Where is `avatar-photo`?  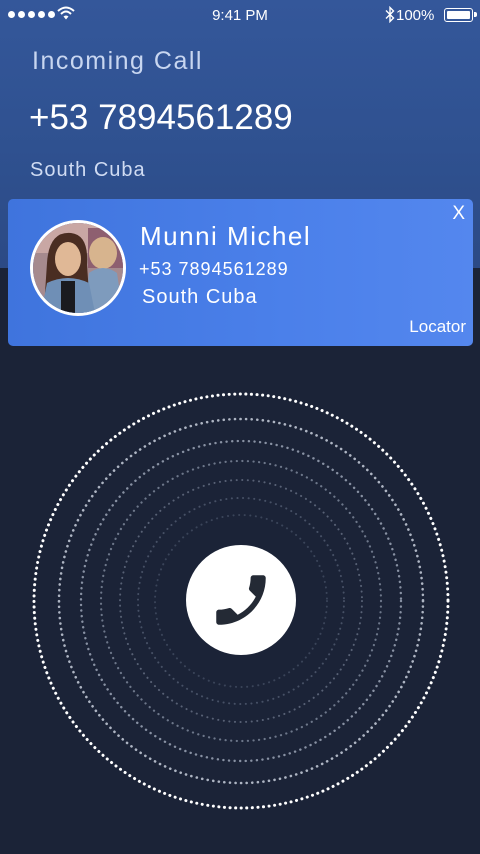 avatar-photo is located at coordinates (78, 268).